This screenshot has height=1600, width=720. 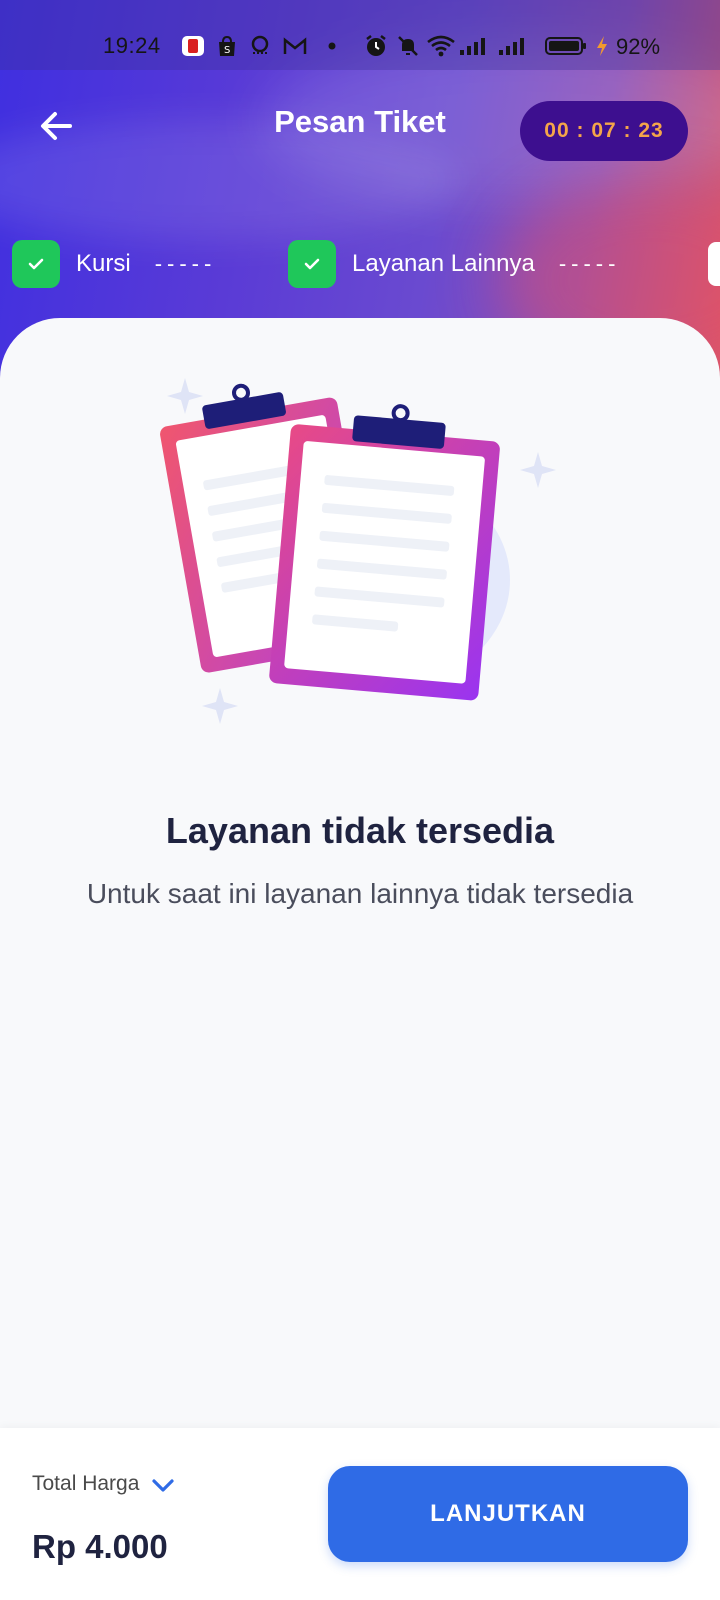 I want to click on svg-text: S, so click(x=227, y=50).